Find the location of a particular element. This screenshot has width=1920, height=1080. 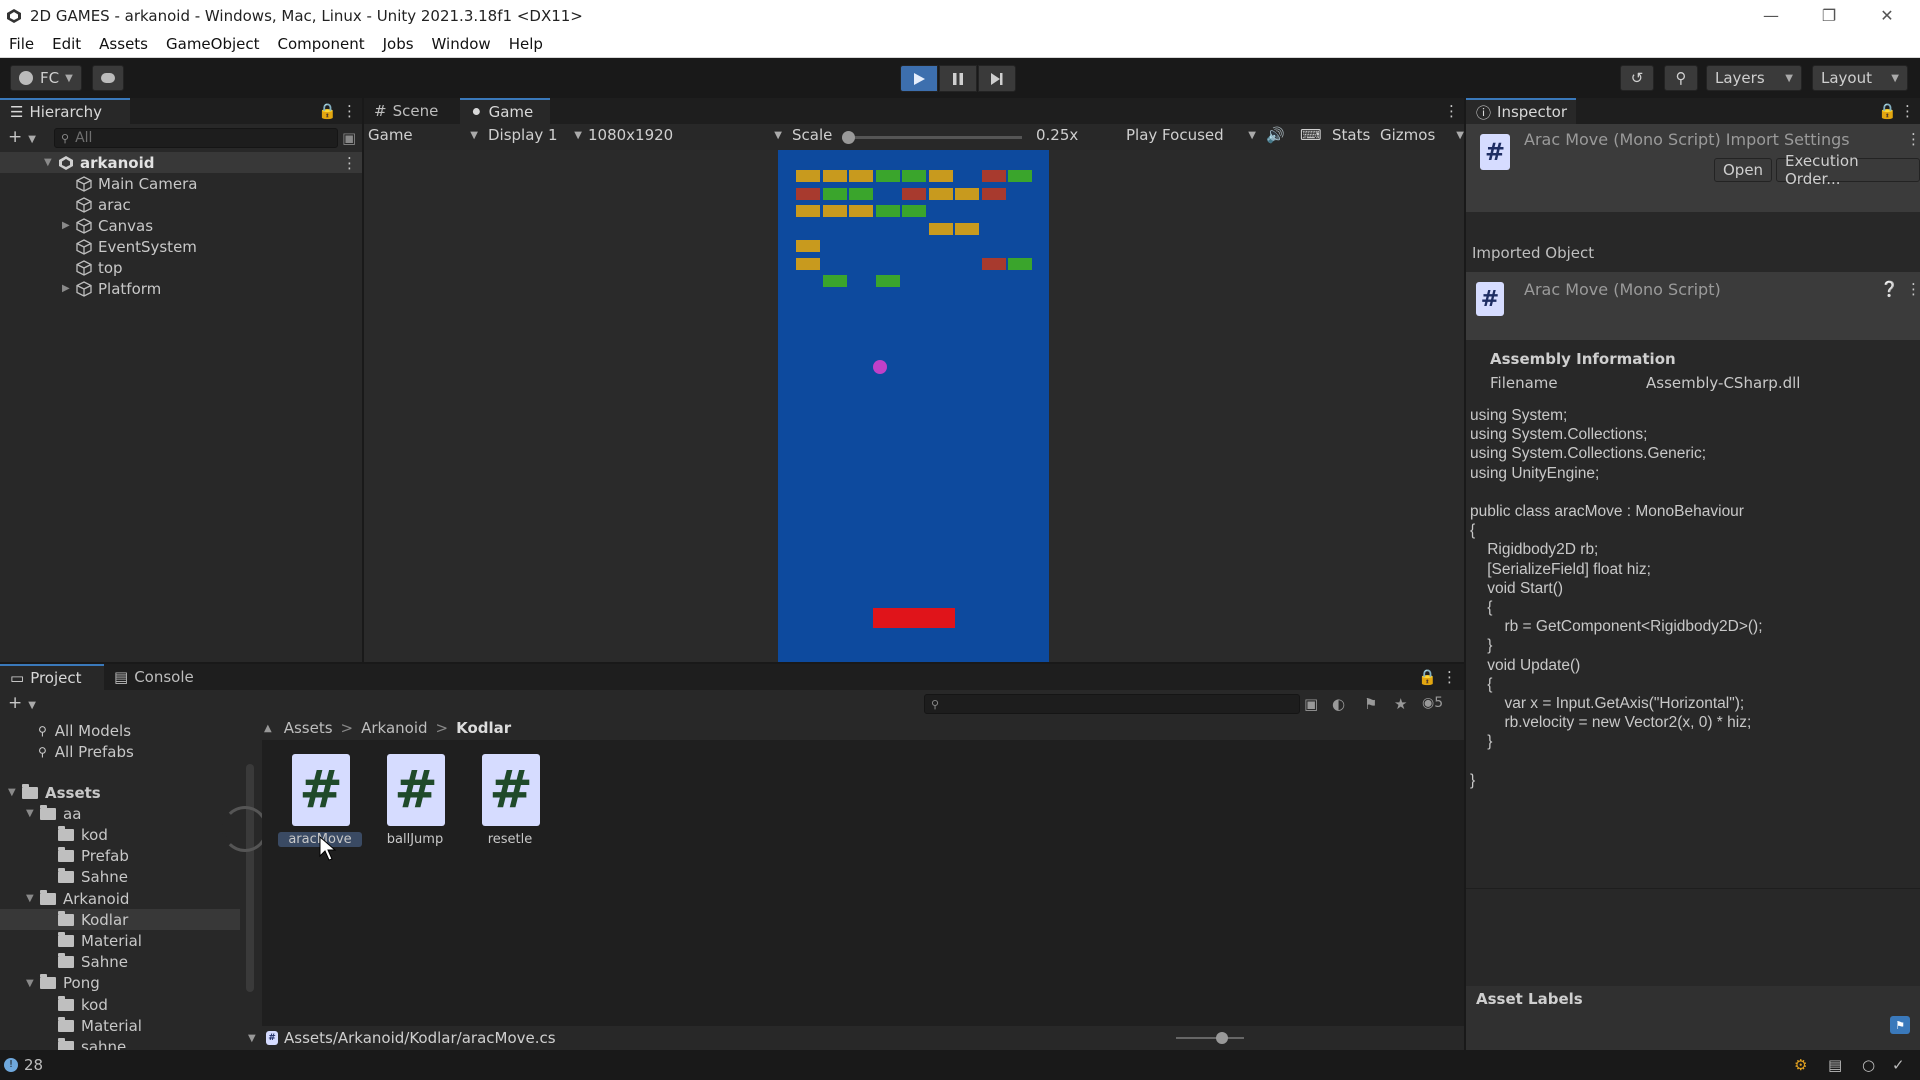

folder-item: Kodlar is located at coordinates (120, 920).